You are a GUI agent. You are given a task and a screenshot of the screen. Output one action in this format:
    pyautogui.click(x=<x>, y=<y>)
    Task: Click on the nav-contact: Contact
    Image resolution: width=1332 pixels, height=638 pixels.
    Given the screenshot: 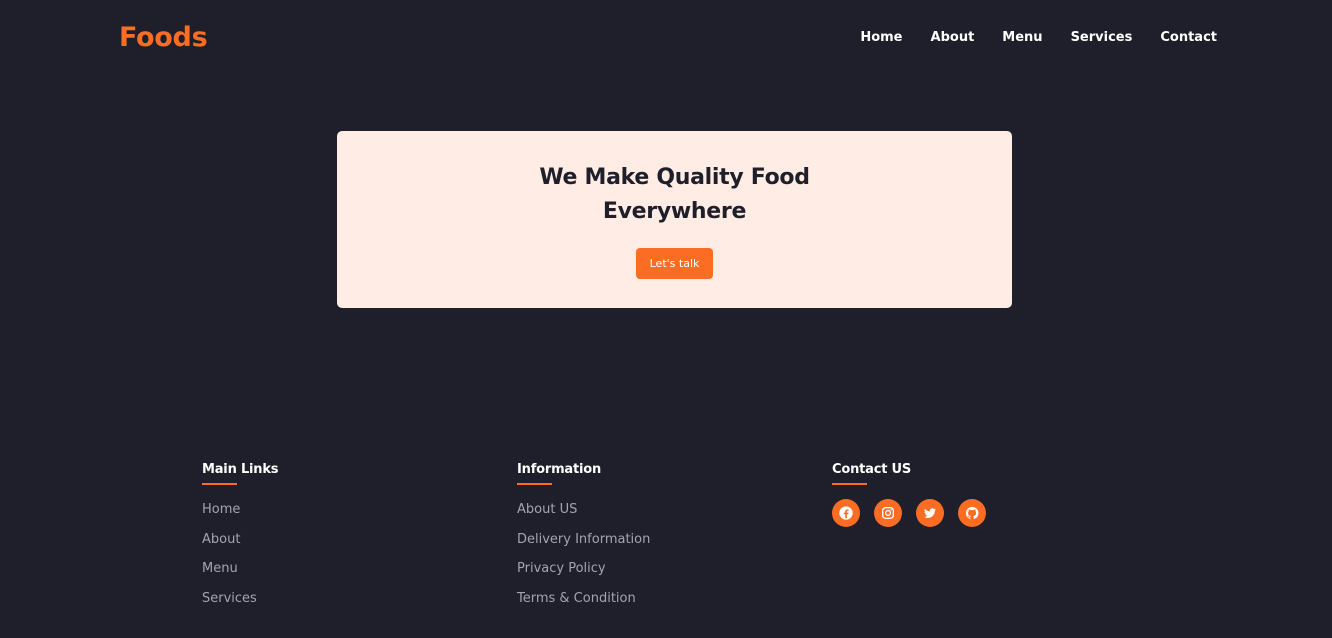 What is the action you would take?
    pyautogui.click(x=1188, y=37)
    